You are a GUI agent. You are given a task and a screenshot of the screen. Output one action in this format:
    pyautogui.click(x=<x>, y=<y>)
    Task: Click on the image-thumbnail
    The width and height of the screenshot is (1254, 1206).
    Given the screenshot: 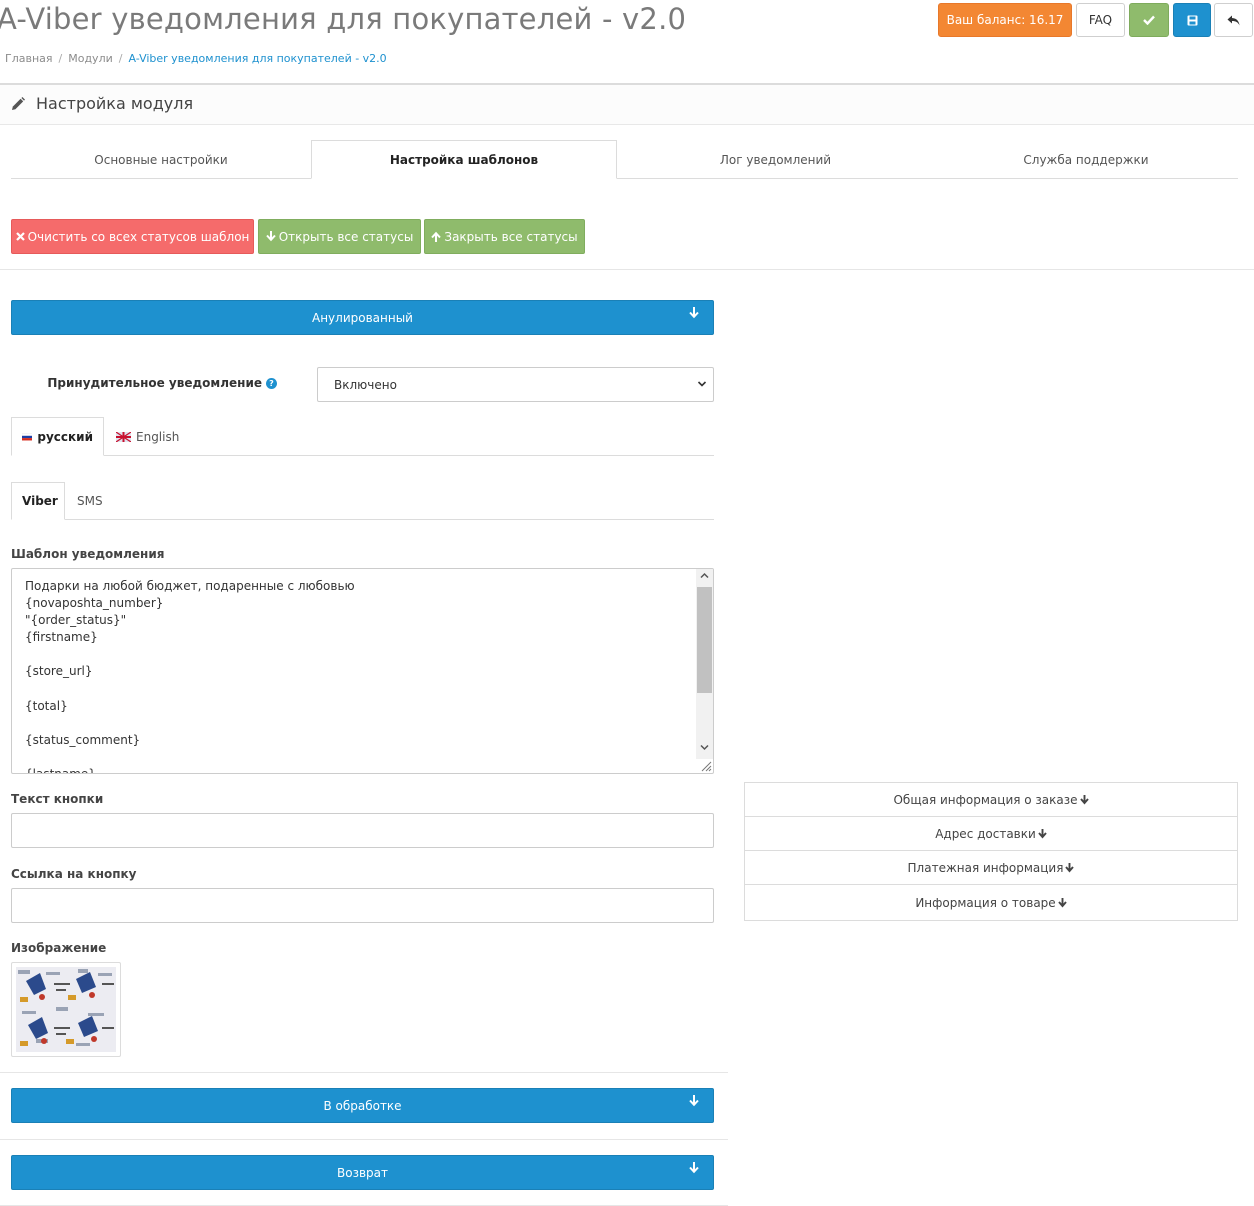 What is the action you would take?
    pyautogui.click(x=66, y=1009)
    